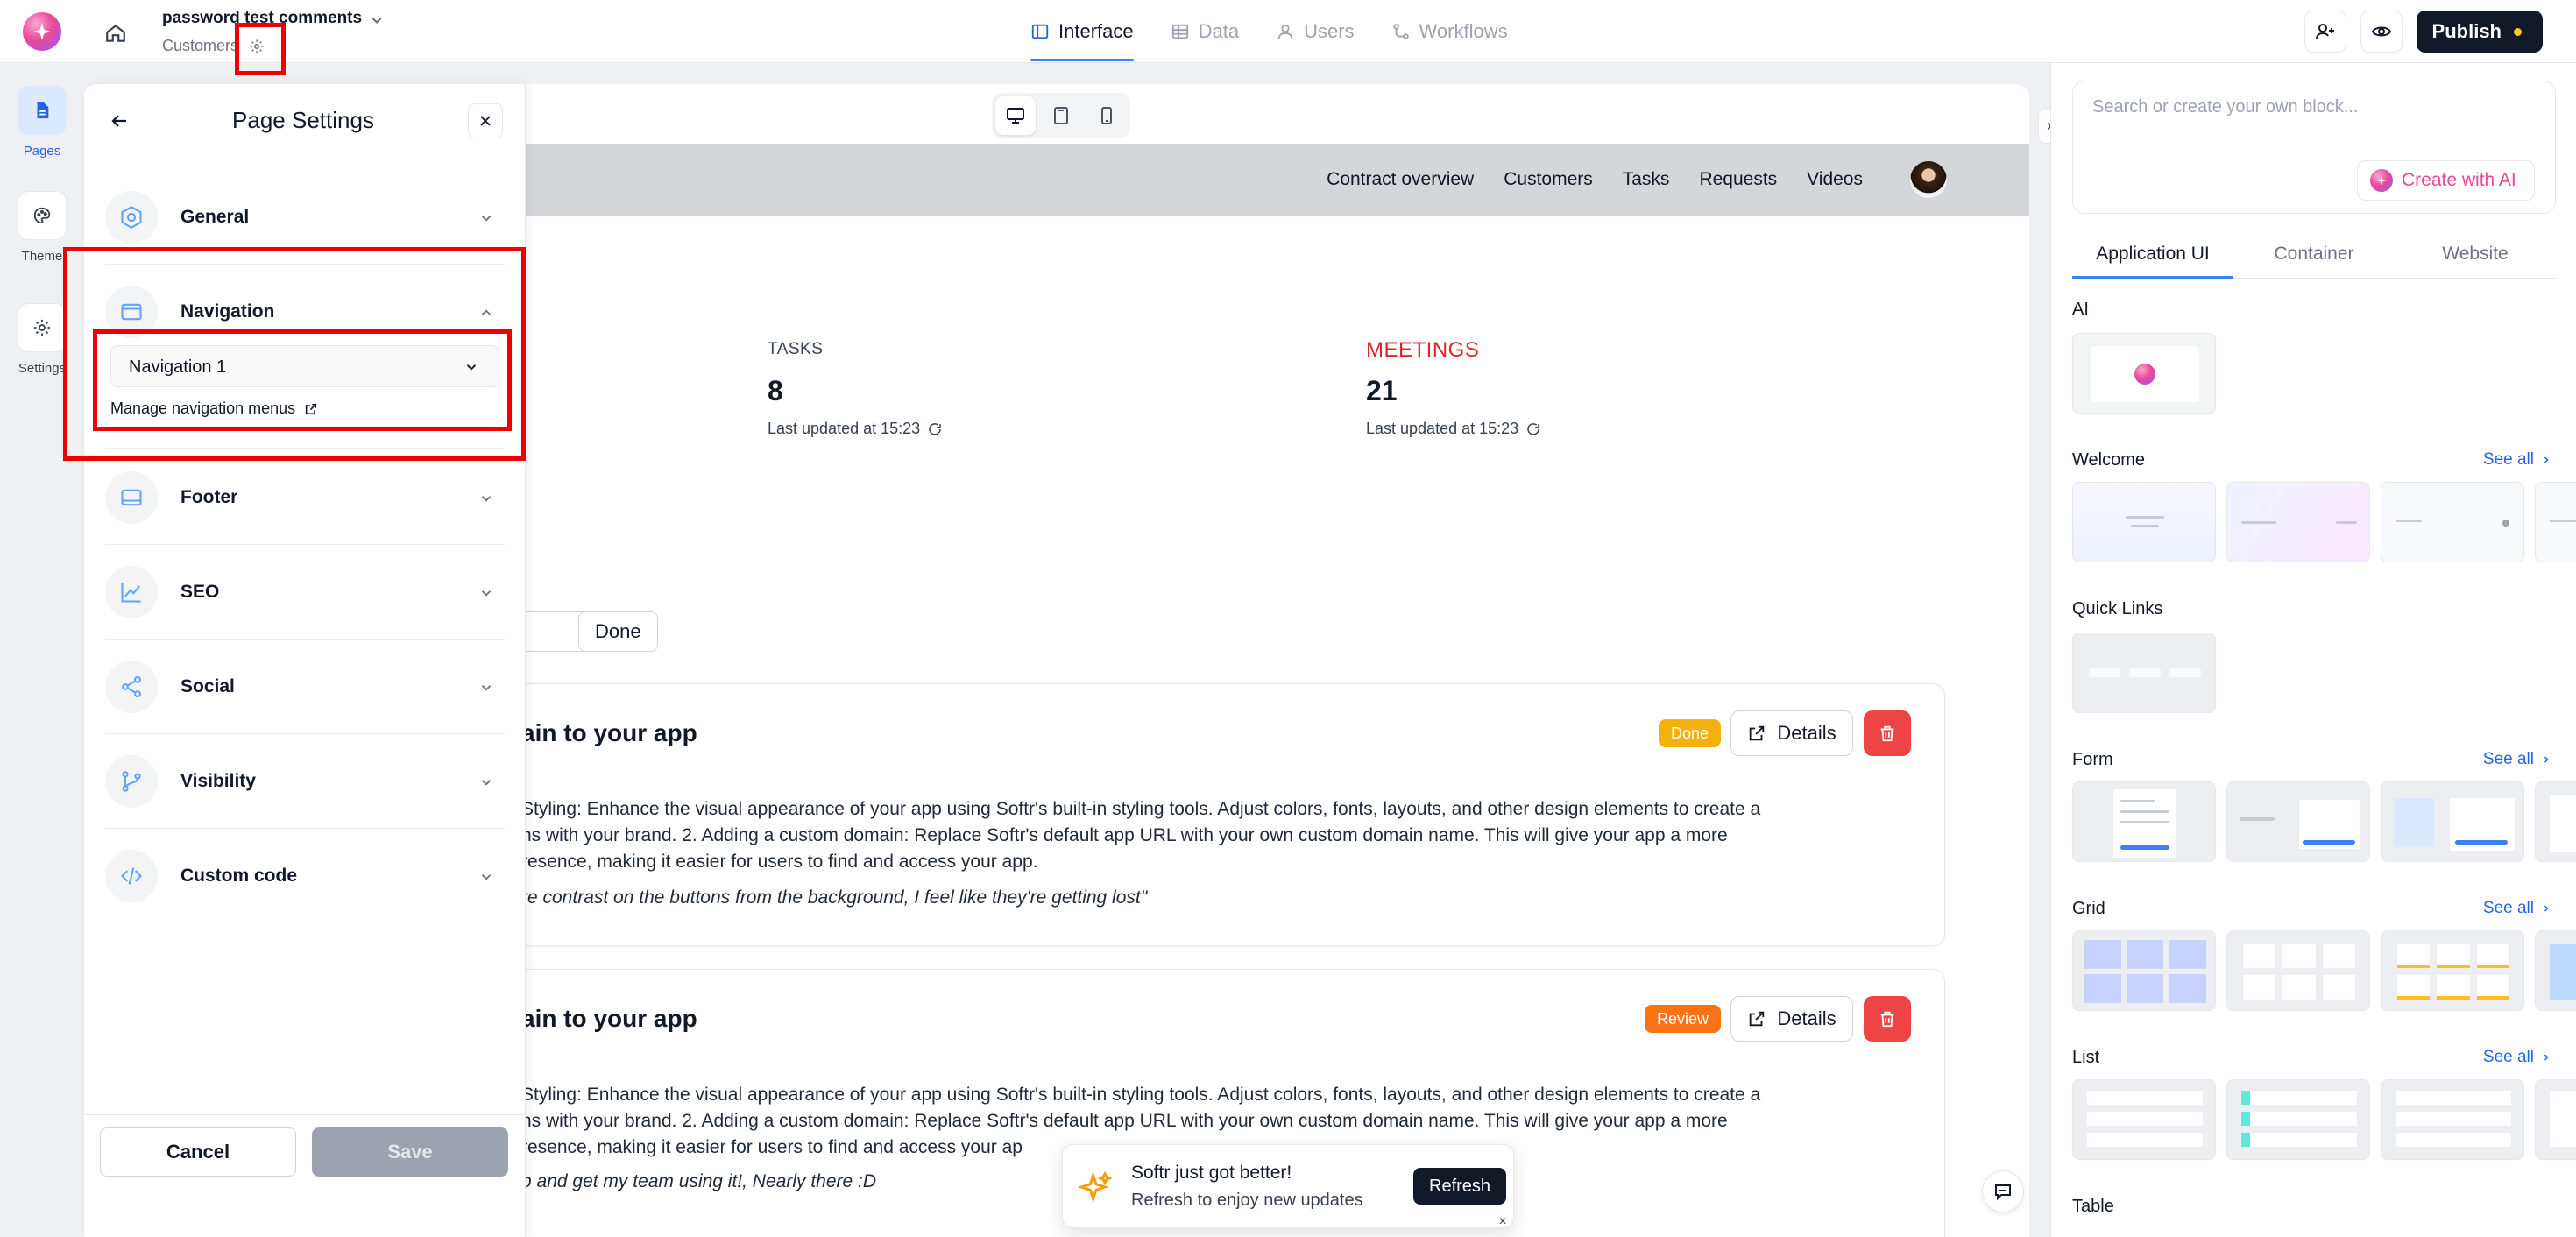 Image resolution: width=2576 pixels, height=1237 pixels. I want to click on avatar, so click(1928, 179).